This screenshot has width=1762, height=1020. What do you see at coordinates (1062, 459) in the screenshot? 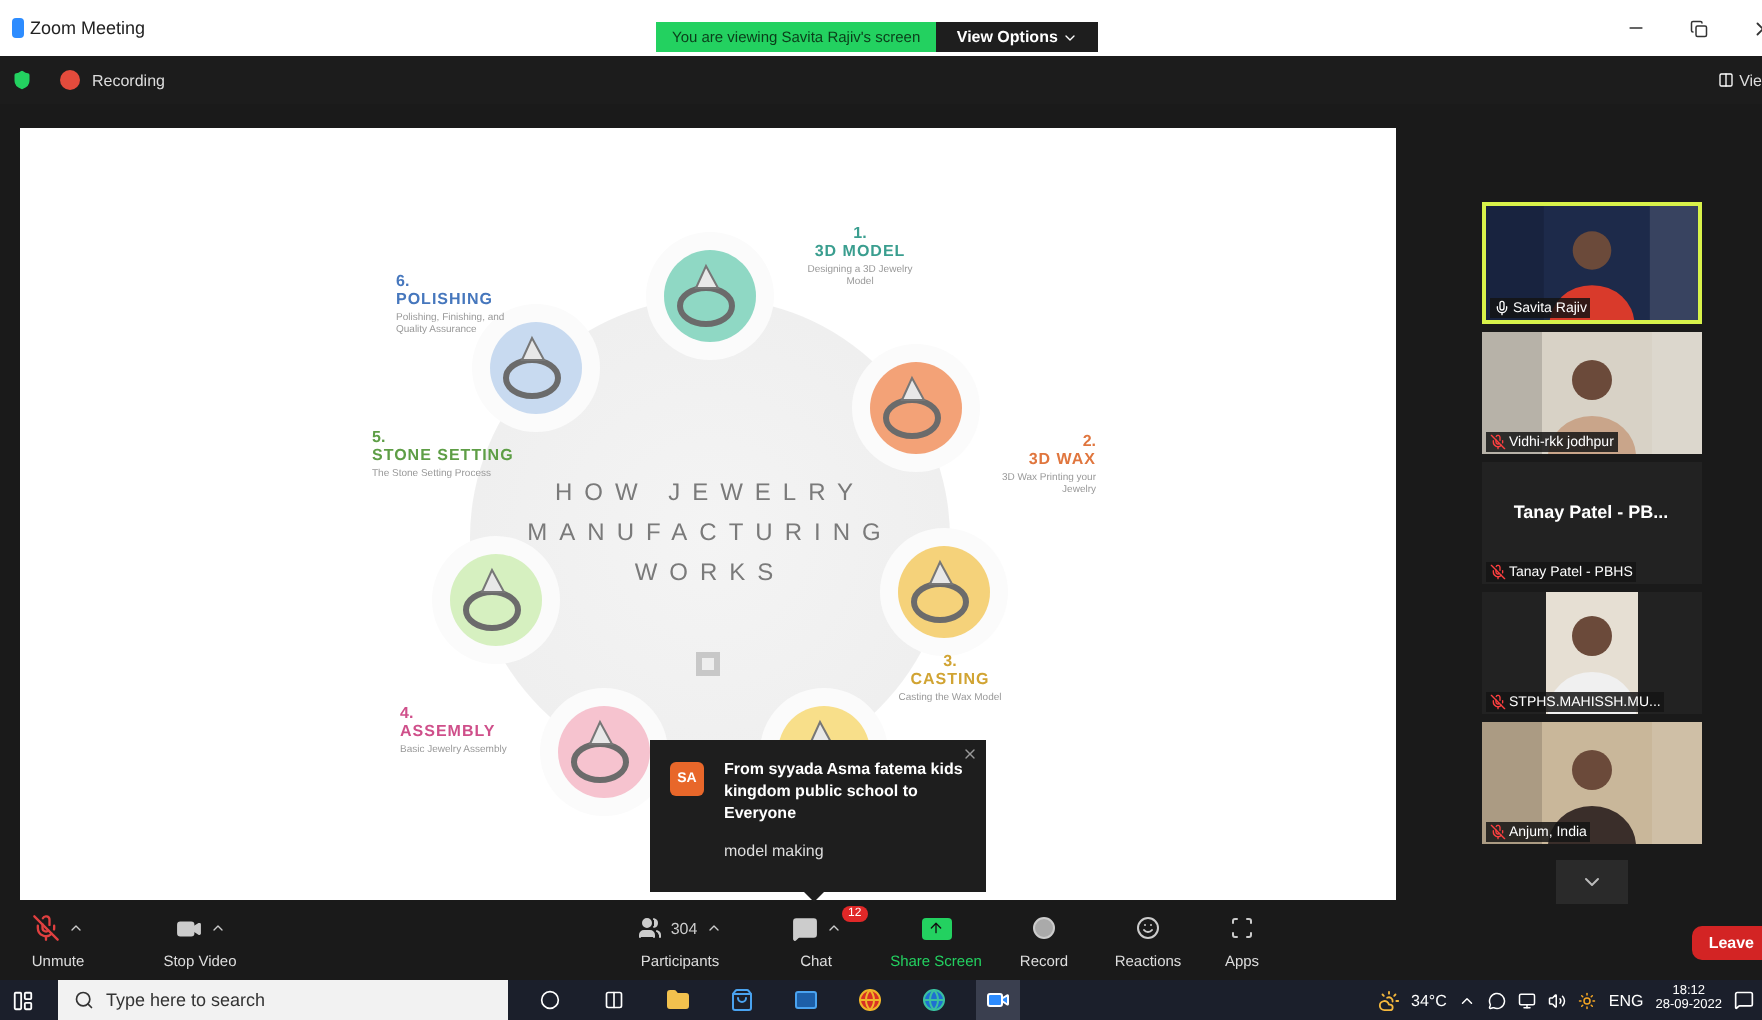
I see `step-name: 3D WAX` at bounding box center [1062, 459].